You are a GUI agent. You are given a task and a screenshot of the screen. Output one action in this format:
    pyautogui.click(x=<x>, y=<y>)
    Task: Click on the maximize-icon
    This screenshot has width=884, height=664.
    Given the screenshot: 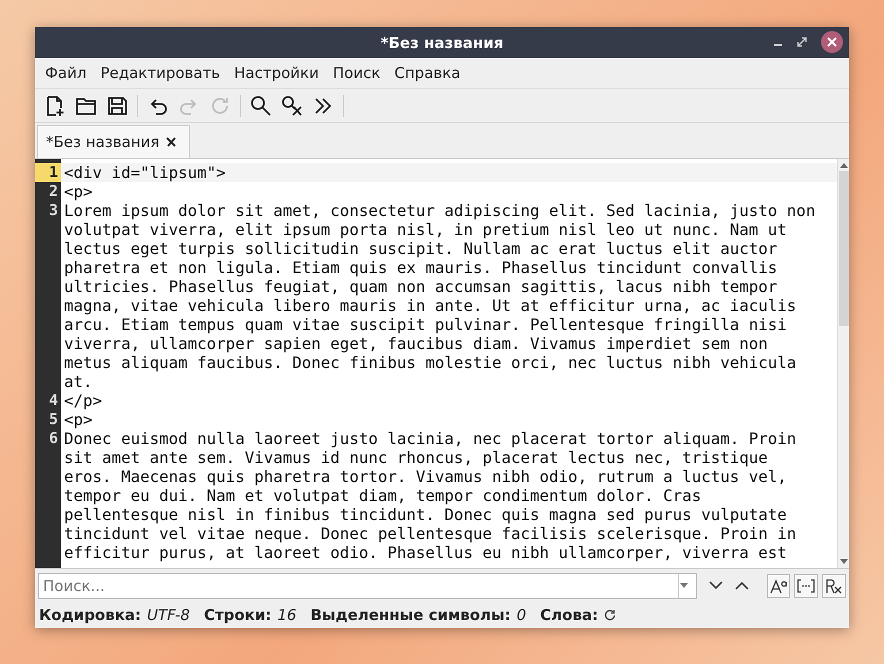 What is the action you would take?
    pyautogui.click(x=802, y=42)
    